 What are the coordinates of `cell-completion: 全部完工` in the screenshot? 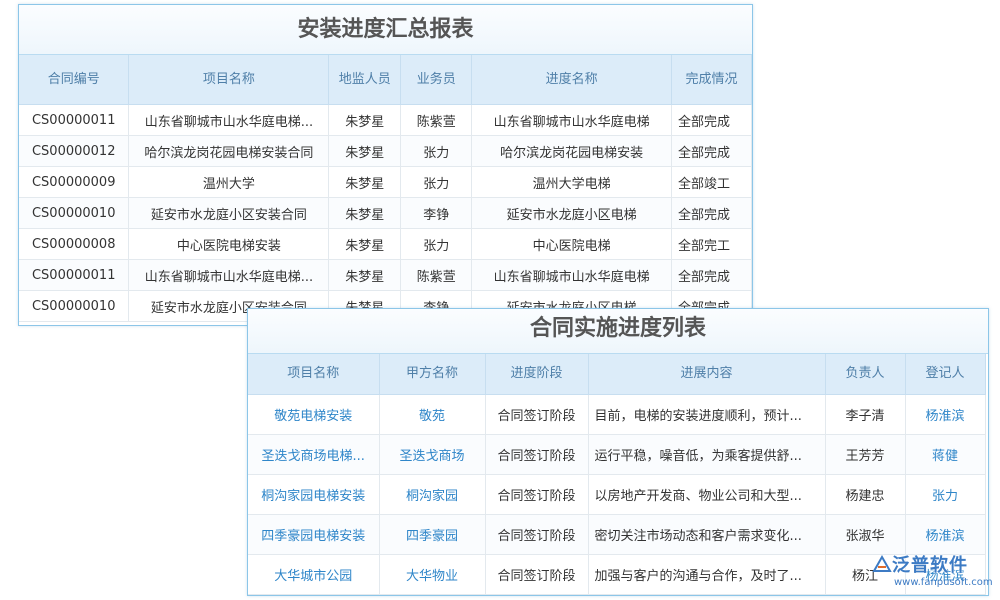 It's located at (711, 244).